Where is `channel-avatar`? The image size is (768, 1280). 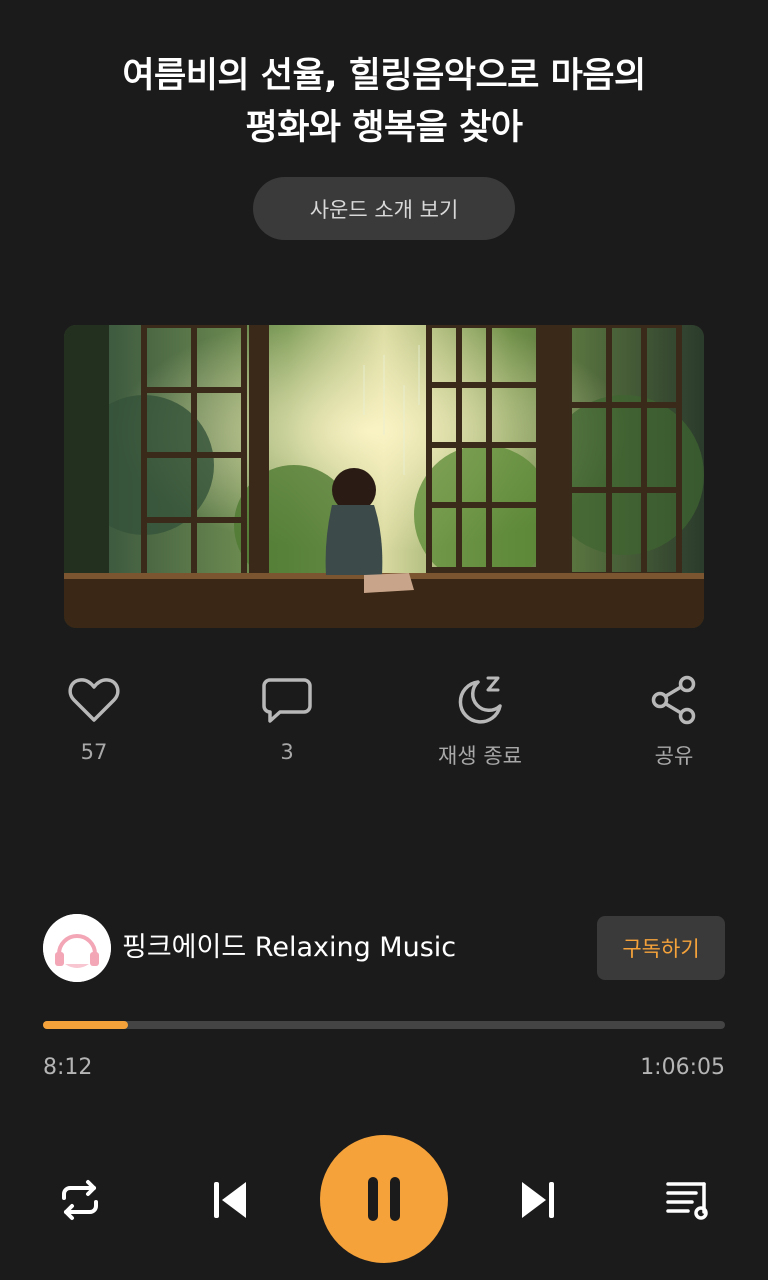 channel-avatar is located at coordinates (77, 948).